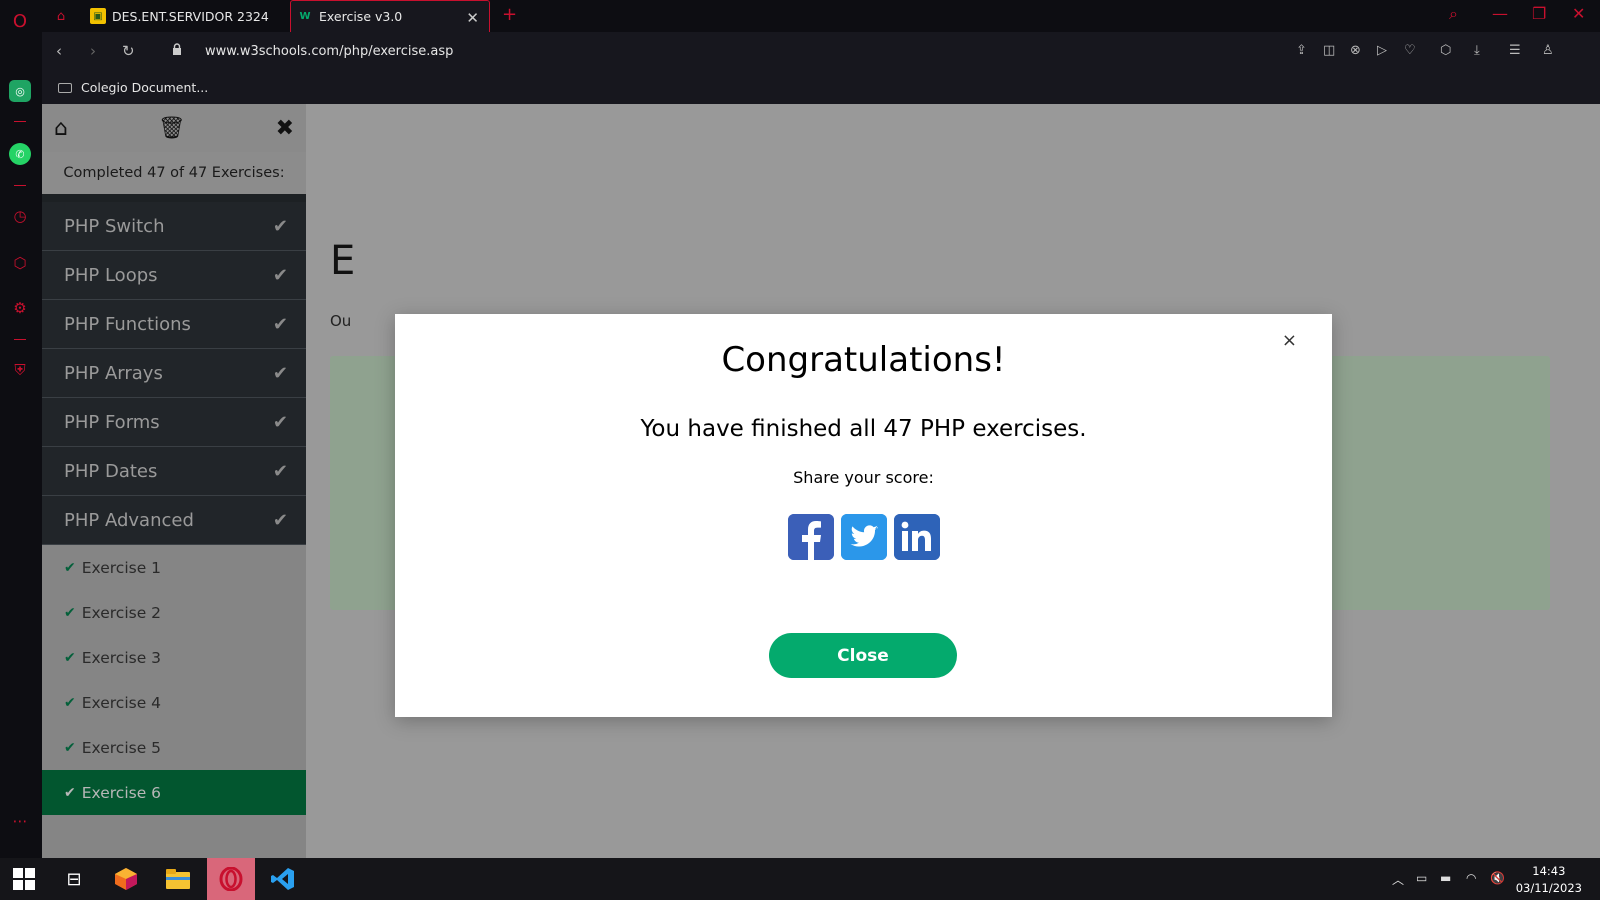 The width and height of the screenshot is (1600, 900). I want to click on whatsapp-icon: ✆, so click(20, 154).